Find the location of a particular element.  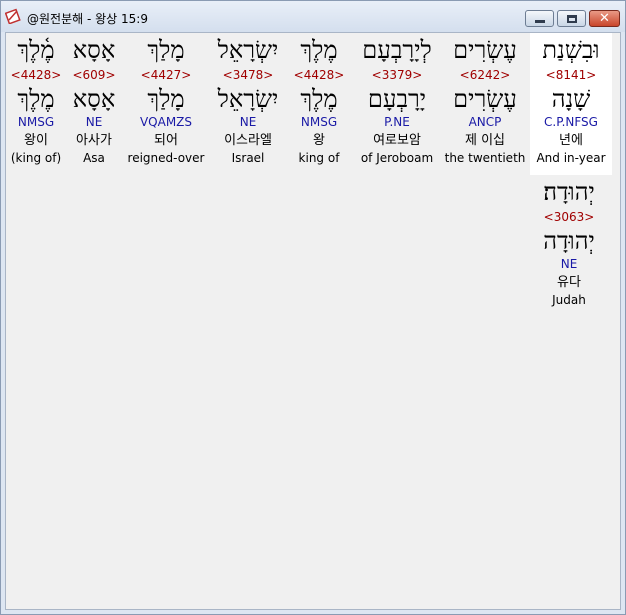

close-button: ✕ is located at coordinates (604, 18).